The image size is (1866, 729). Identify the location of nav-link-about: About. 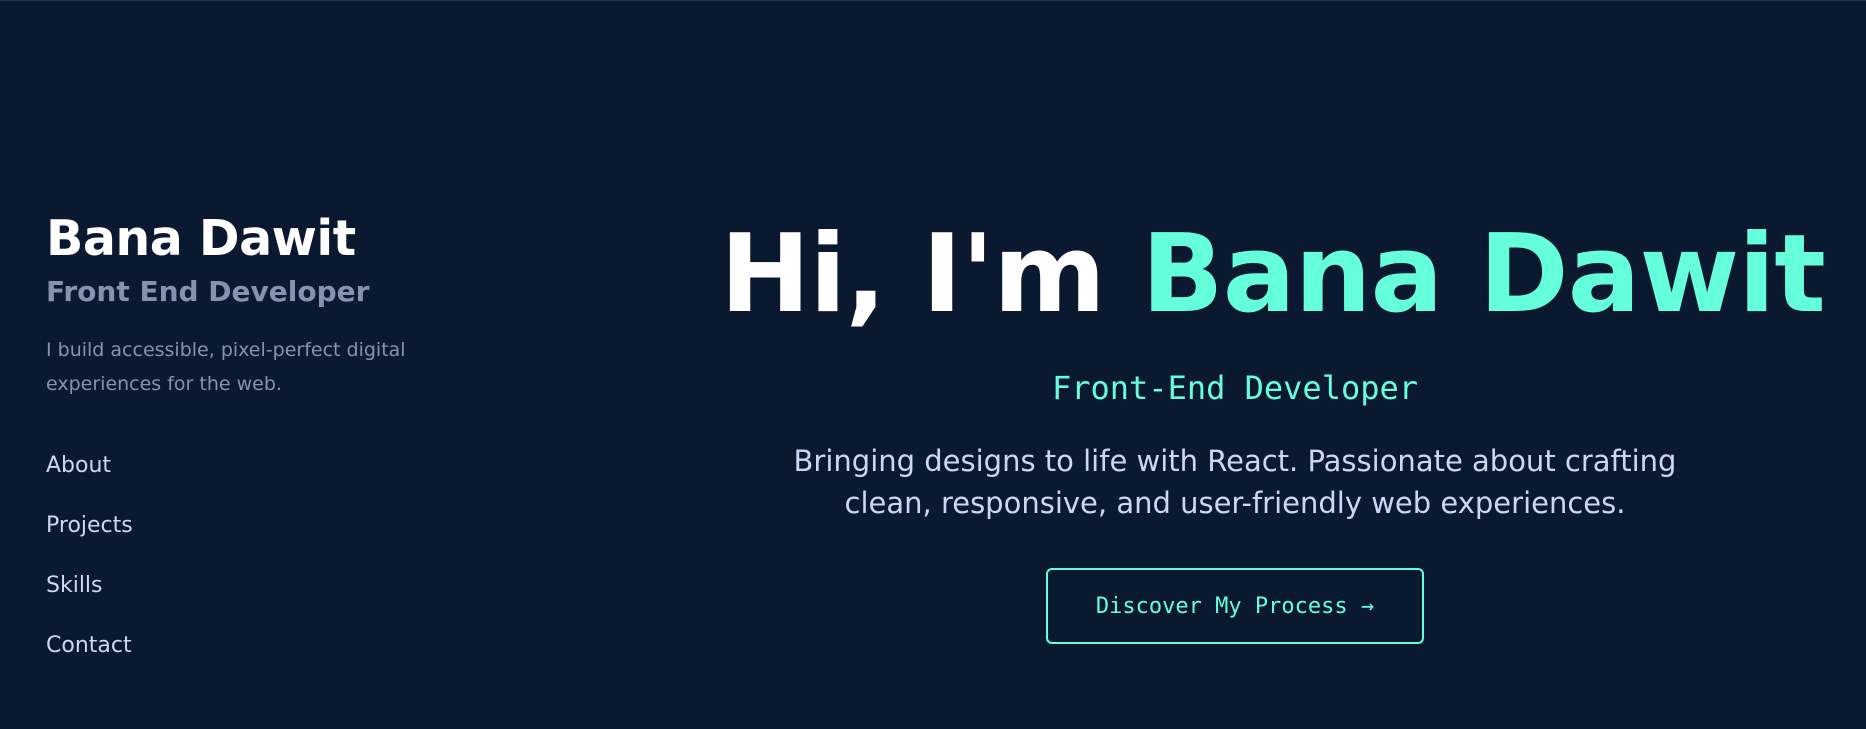
(246, 466).